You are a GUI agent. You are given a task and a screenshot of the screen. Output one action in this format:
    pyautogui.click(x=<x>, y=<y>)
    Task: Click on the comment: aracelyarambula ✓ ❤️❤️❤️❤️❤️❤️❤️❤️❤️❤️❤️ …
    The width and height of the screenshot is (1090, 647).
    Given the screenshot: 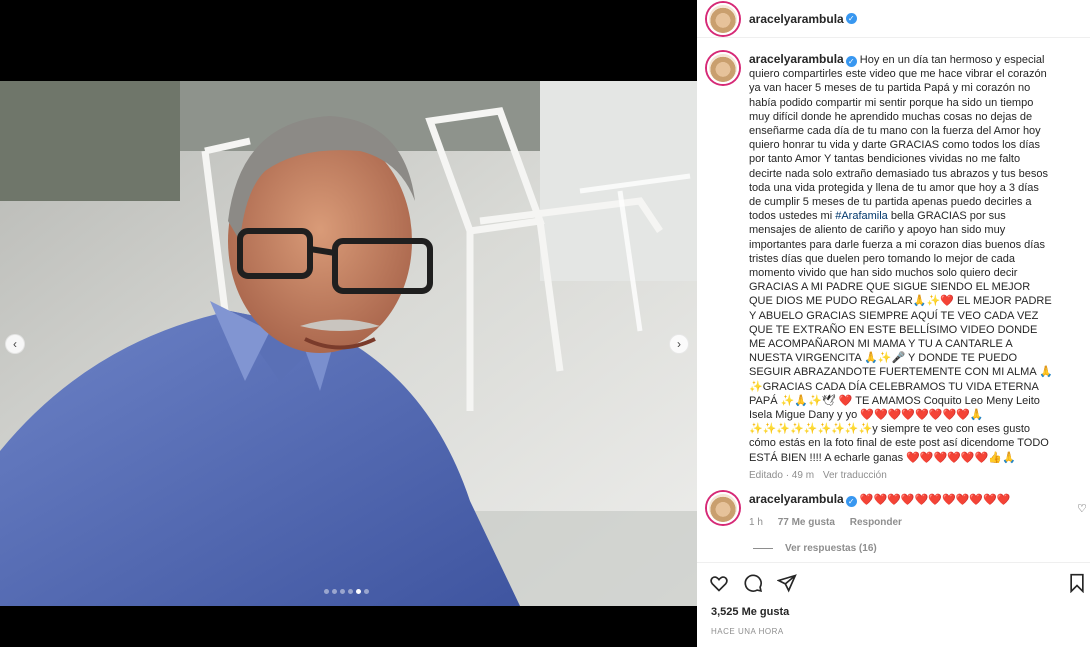 What is the action you would take?
    pyautogui.click(x=894, y=511)
    